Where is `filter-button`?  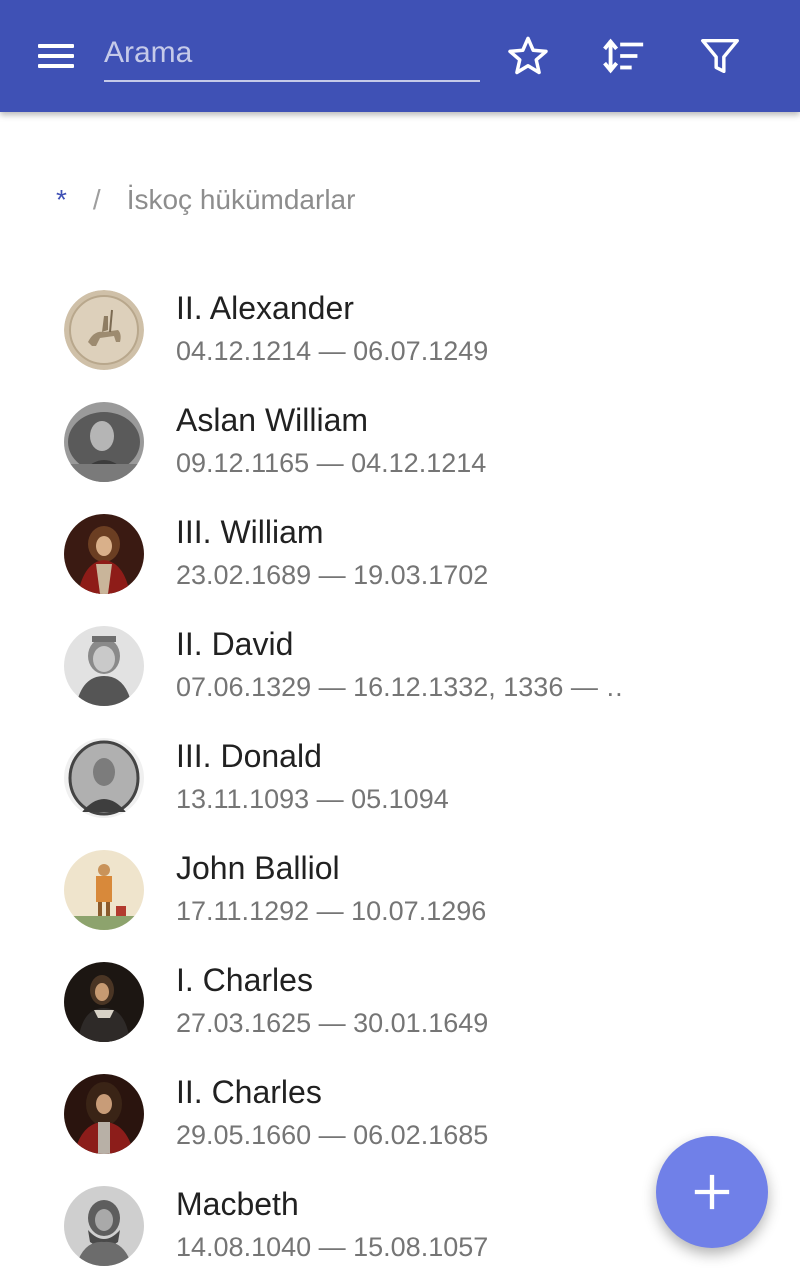 filter-button is located at coordinates (720, 56).